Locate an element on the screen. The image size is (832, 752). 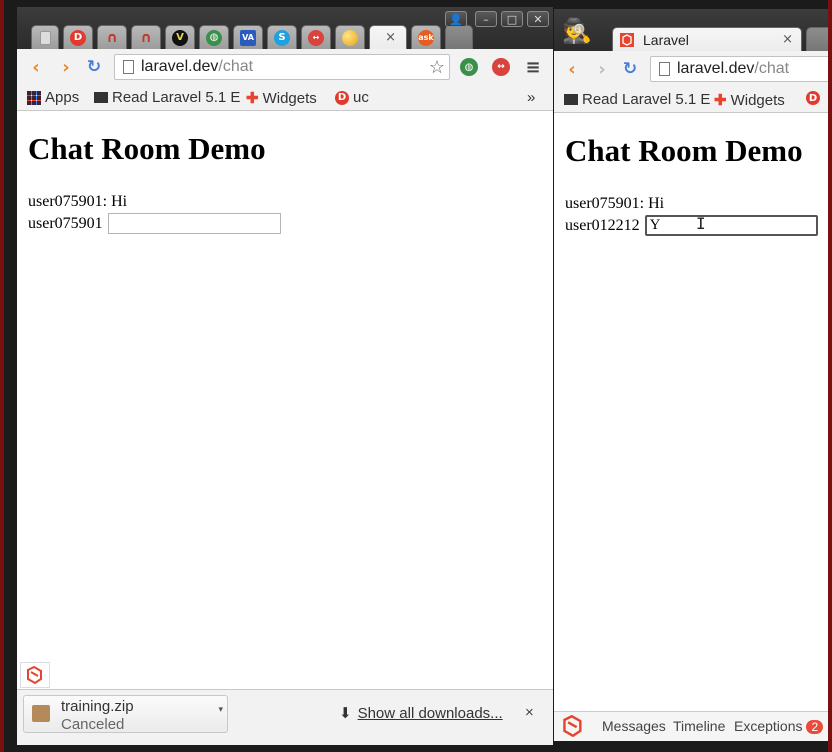
chat-entry: user012212 is located at coordinates (691, 225).